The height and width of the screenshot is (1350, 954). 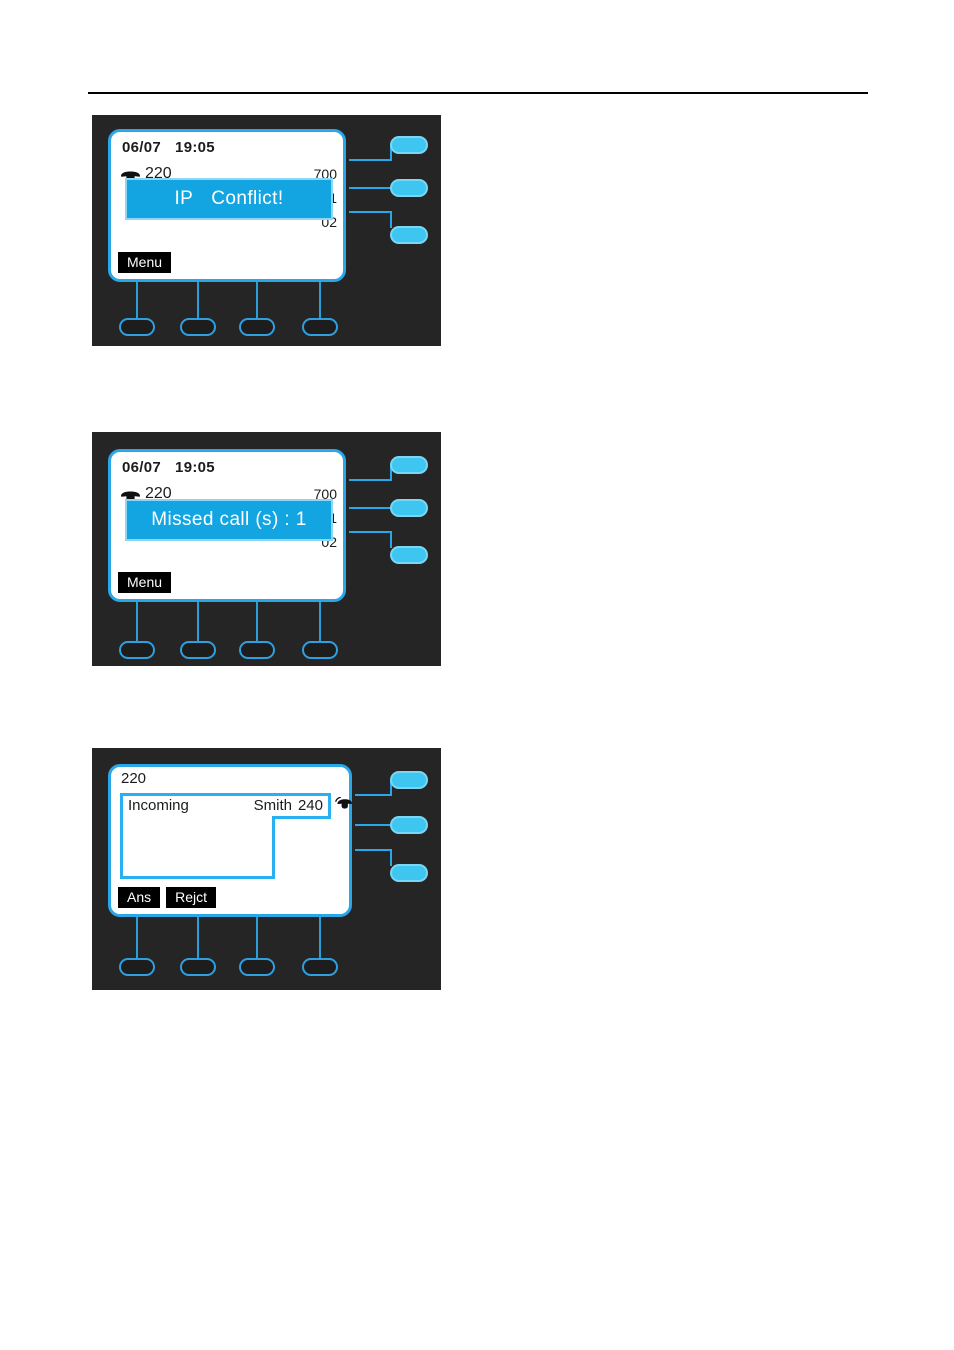 I want to click on softkey-answer: Ans, so click(x=139, y=897).